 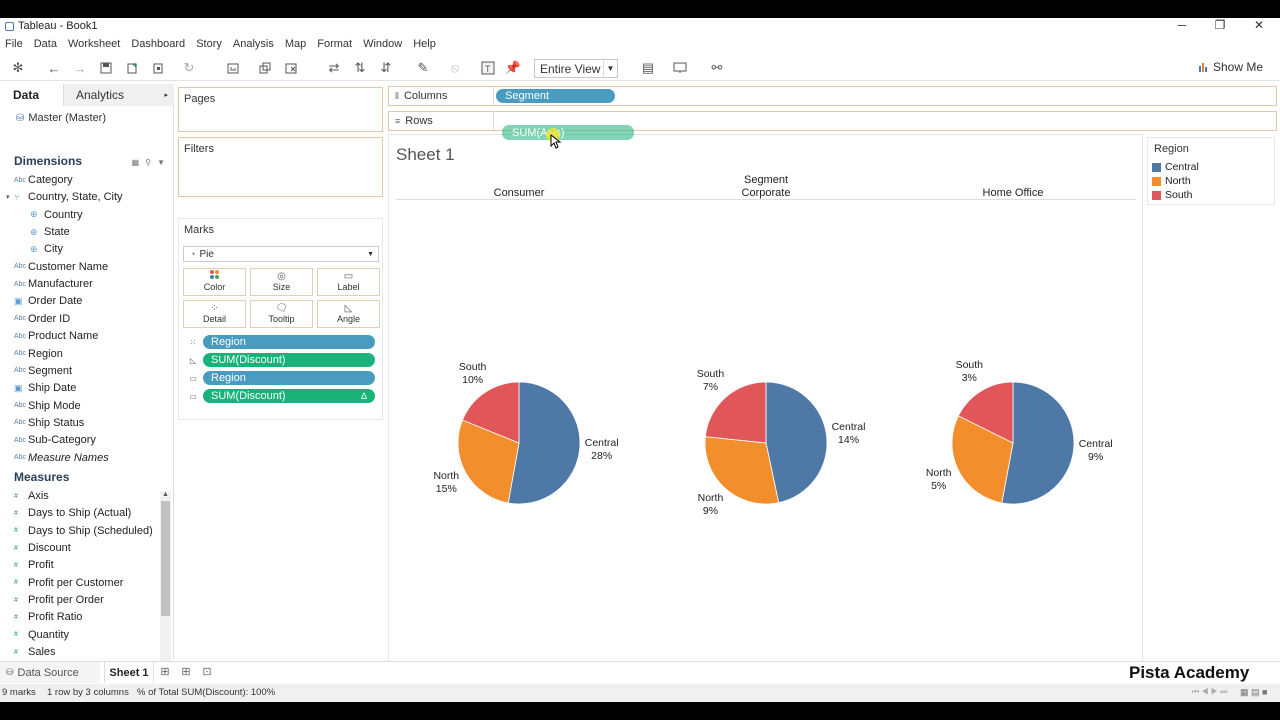 I want to click on show-mark-labels-icon: T, so click(x=488, y=68).